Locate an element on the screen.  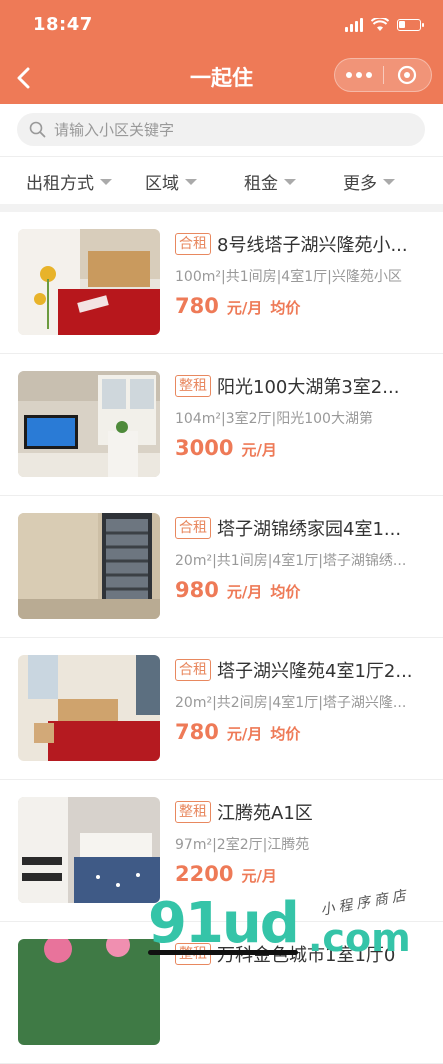
search-bar-container: 请输入小区关键字 is located at coordinates (221, 130).